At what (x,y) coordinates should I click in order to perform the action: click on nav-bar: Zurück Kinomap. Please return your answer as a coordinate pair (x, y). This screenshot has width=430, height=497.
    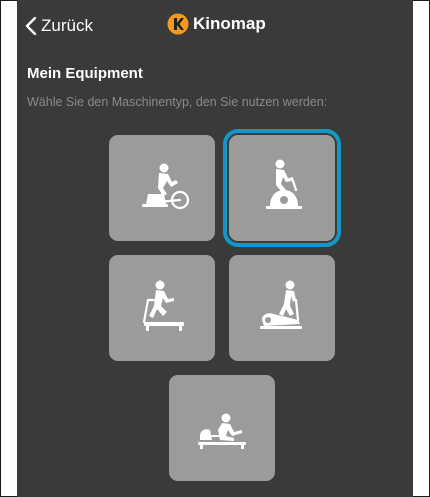
    Looking at the image, I should click on (215, 28).